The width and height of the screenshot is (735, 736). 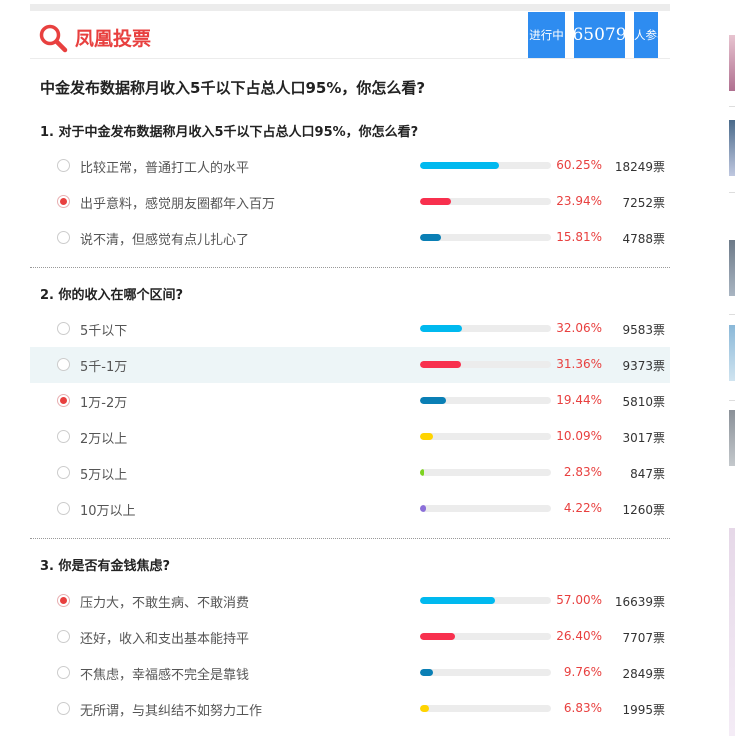 I want to click on poll-option: 5万以上 2.83% 847票, so click(x=350, y=473).